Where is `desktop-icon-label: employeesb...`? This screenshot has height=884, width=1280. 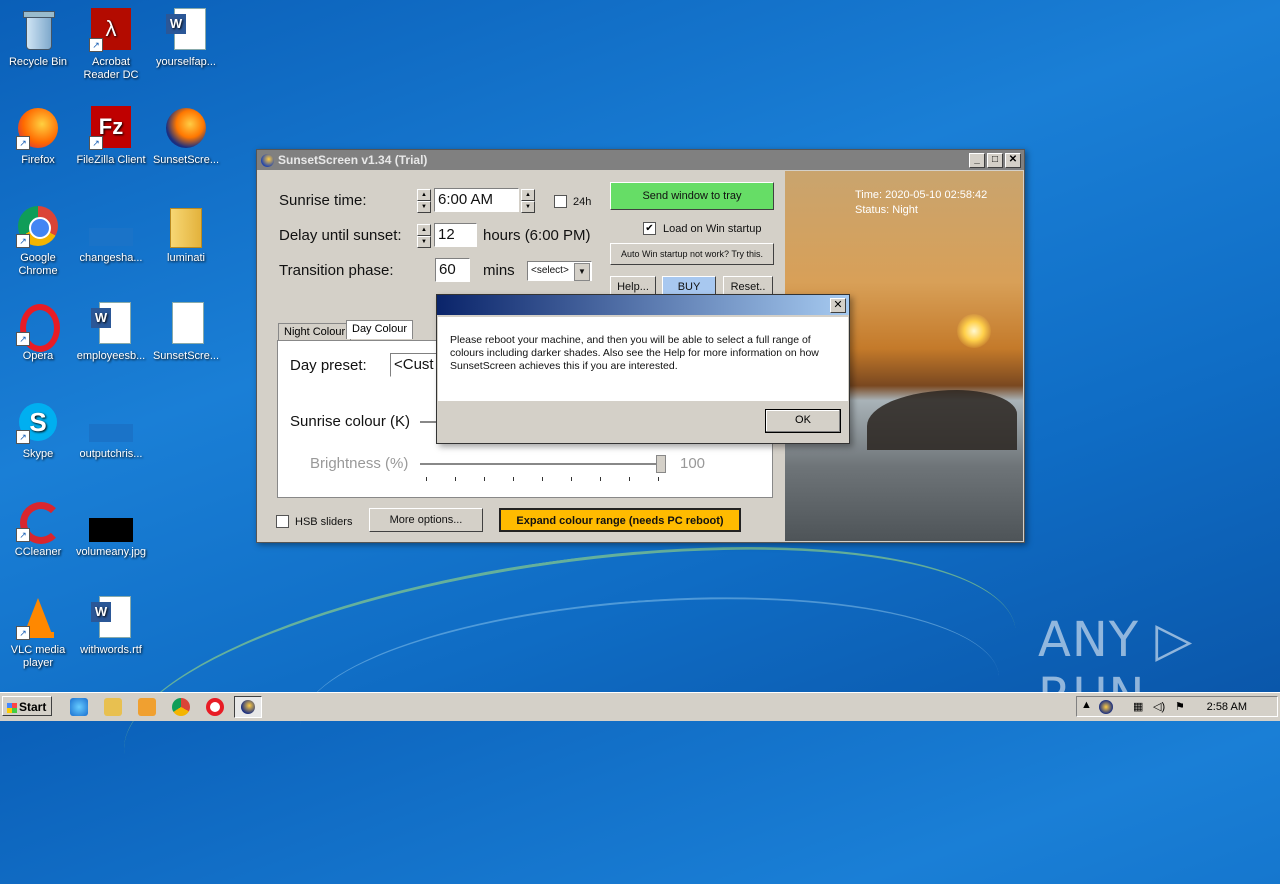
desktop-icon-label: employeesb... is located at coordinates (111, 356).